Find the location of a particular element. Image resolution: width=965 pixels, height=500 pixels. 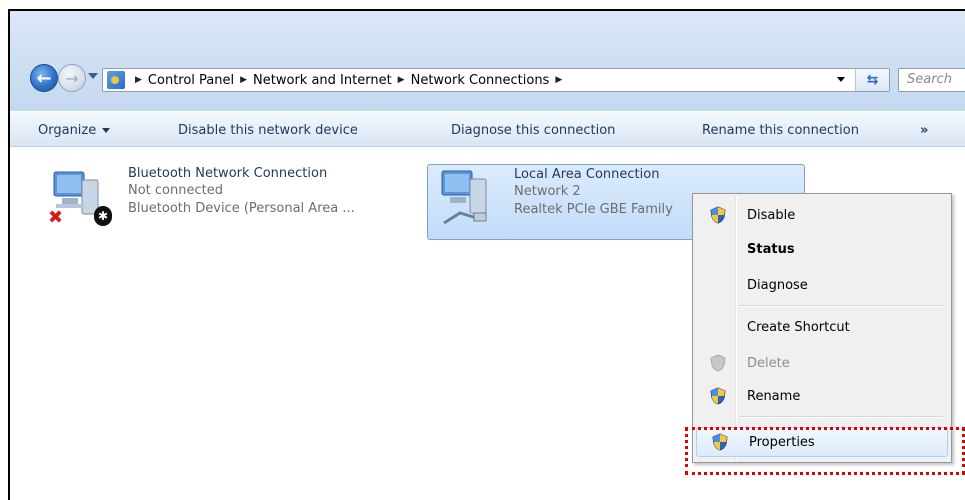

connection-status: Network 2 is located at coordinates (547, 191).